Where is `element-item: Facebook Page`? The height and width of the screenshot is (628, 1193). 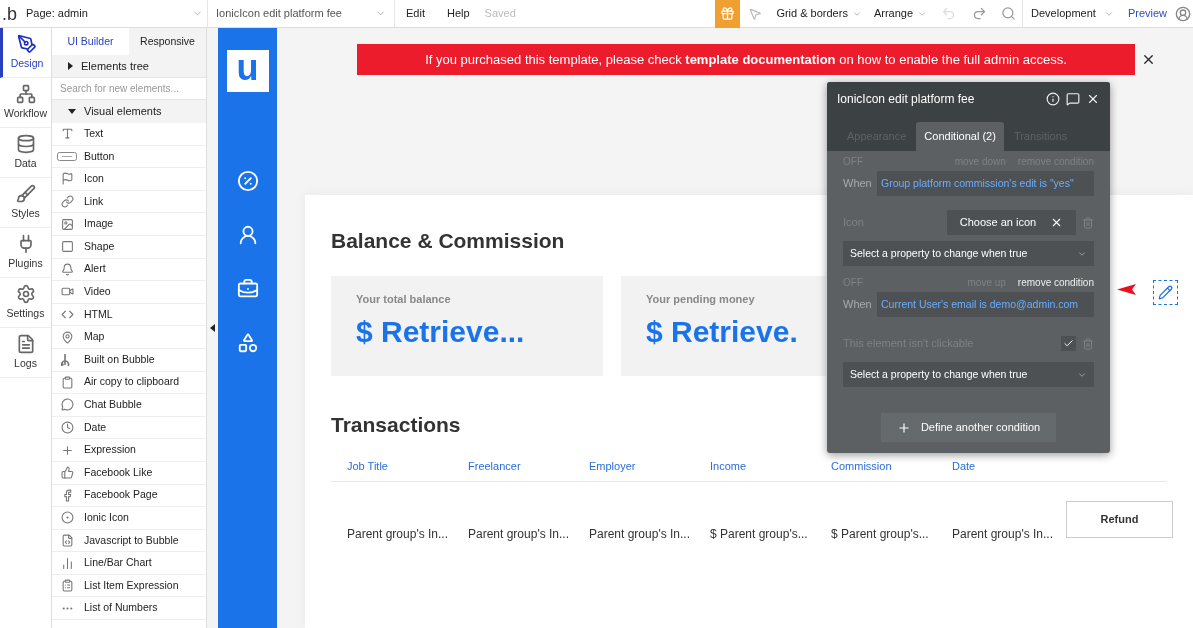
element-item: Facebook Page is located at coordinates (129, 496).